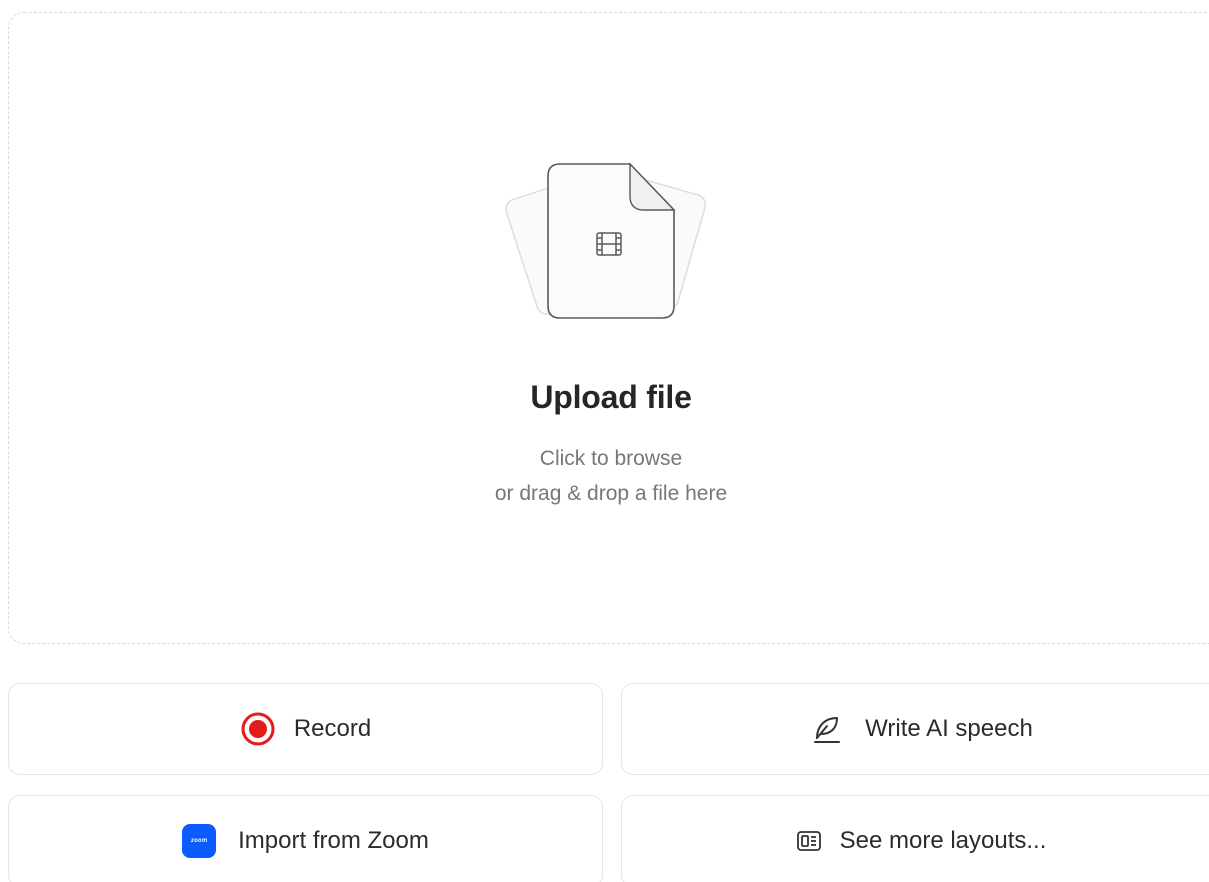 This screenshot has width=1209, height=882. Describe the element at coordinates (826, 729) in the screenshot. I see `feather-pen-icon` at that location.